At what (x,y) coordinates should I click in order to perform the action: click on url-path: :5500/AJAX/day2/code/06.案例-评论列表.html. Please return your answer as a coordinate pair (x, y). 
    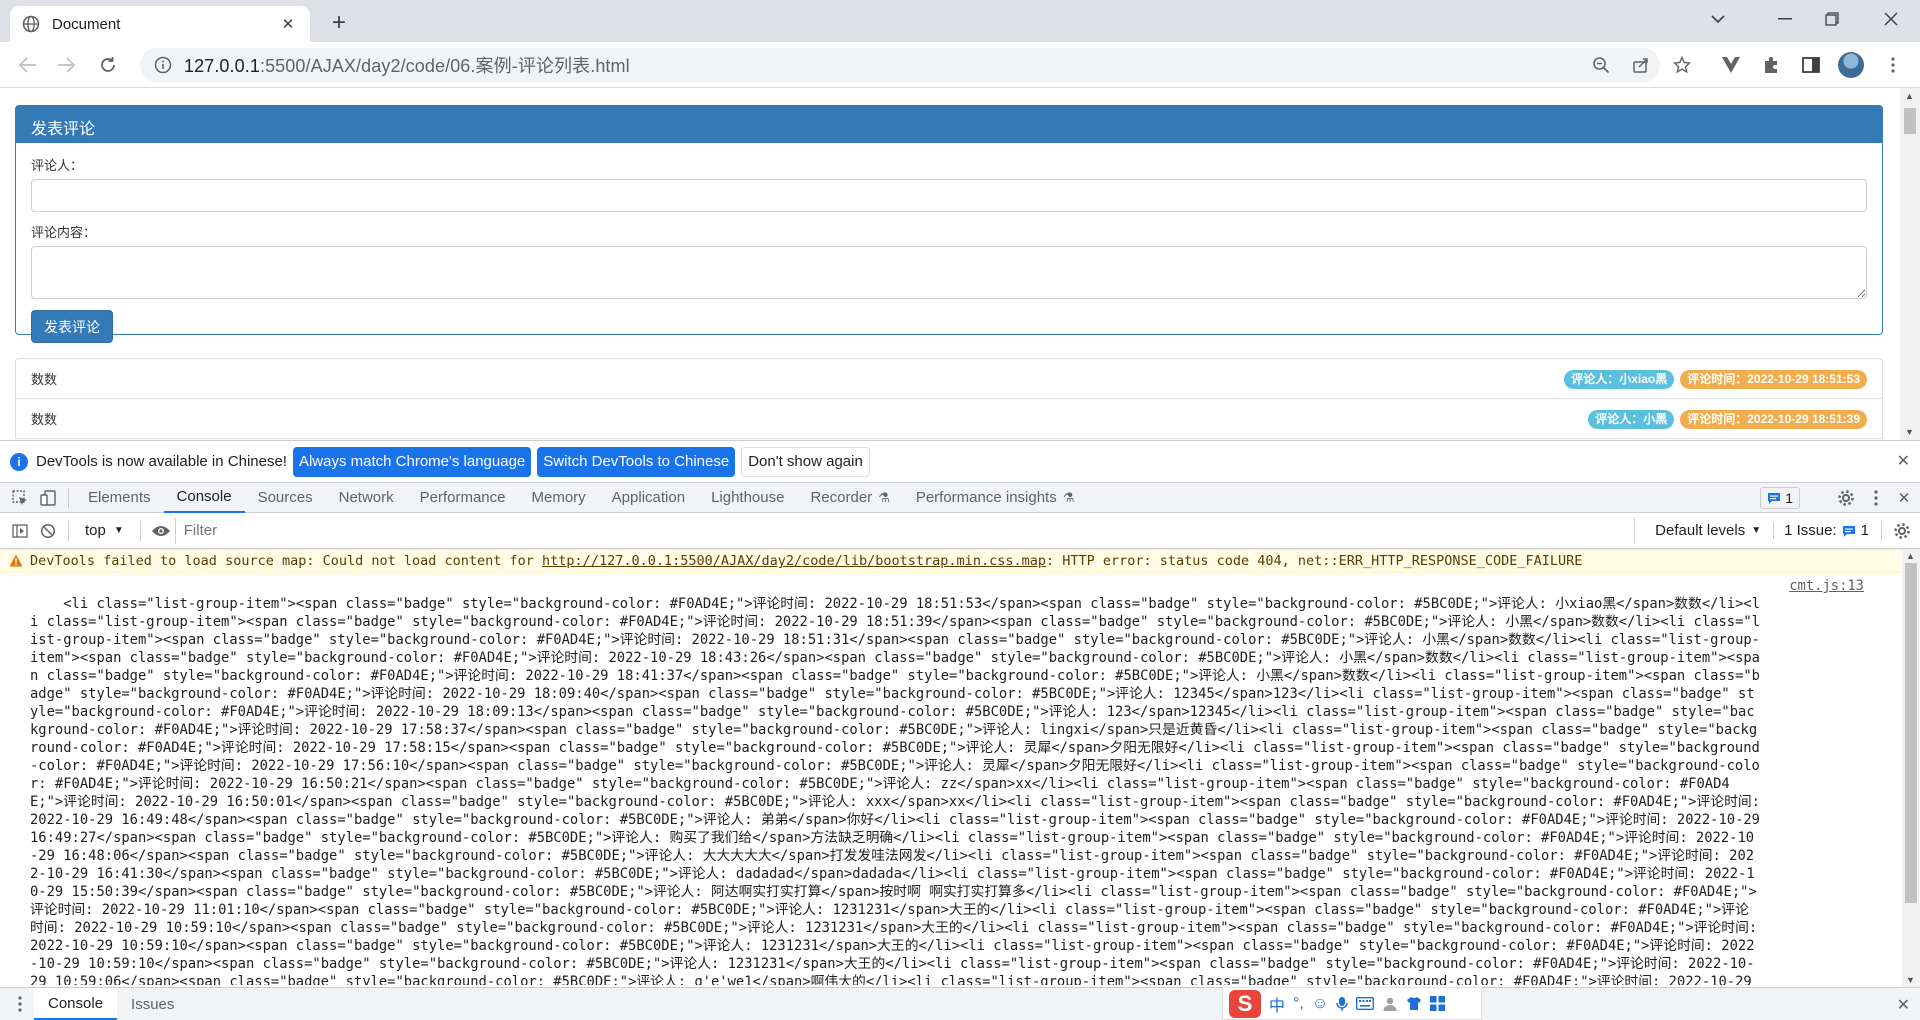
    Looking at the image, I should click on (444, 66).